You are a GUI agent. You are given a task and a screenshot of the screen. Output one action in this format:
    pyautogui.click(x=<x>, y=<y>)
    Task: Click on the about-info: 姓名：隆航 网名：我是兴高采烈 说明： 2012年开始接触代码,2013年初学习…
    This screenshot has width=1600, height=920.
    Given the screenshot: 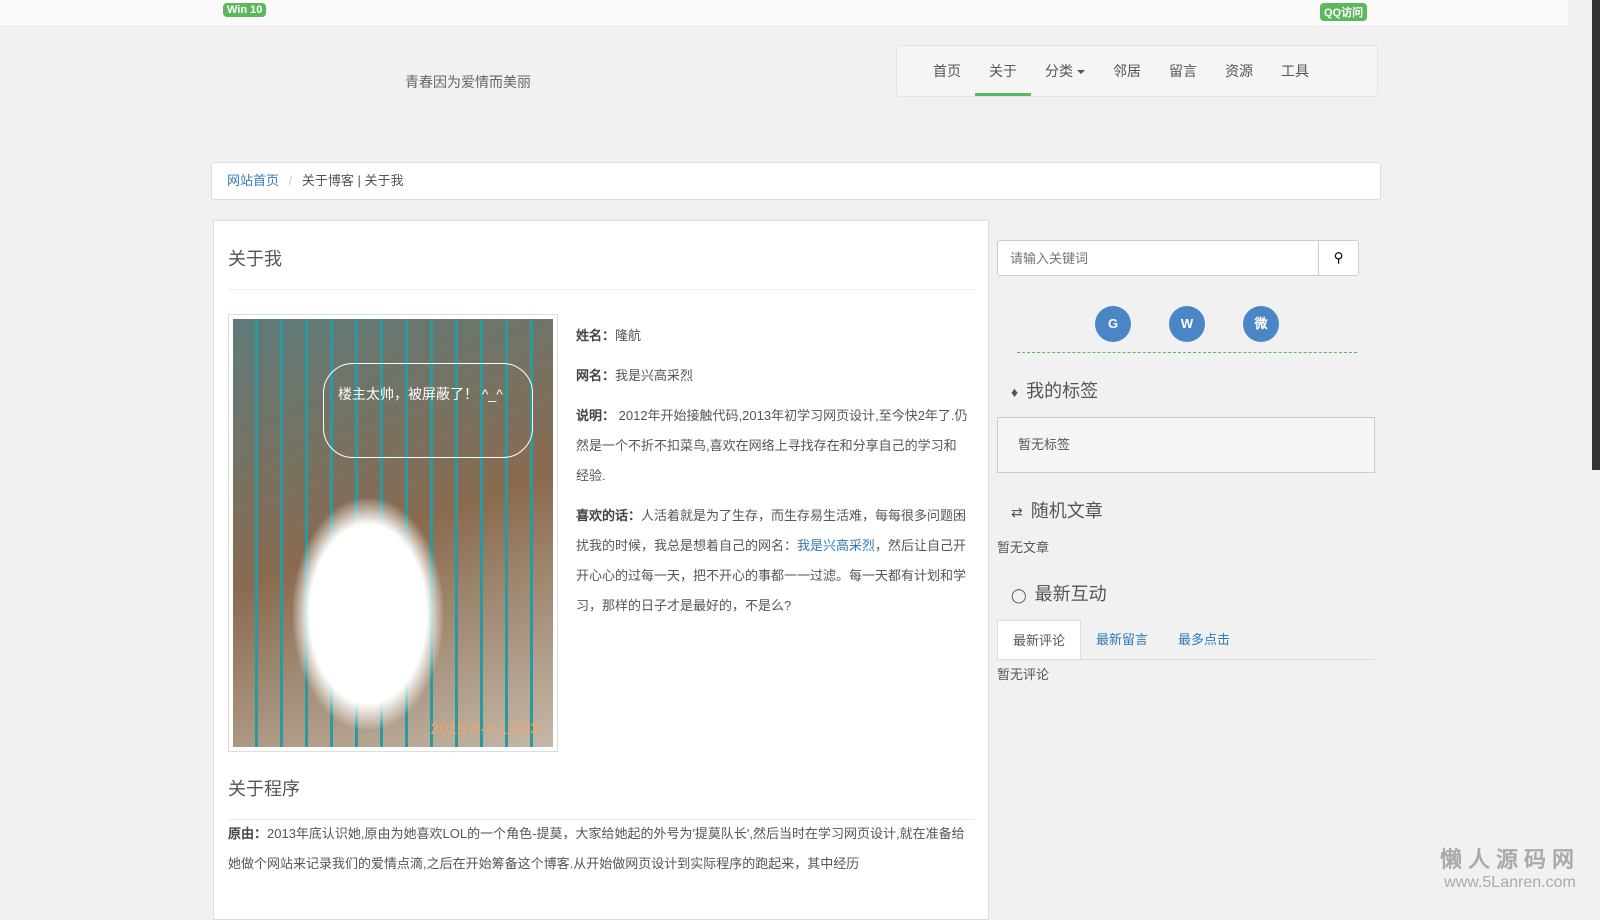 What is the action you would take?
    pyautogui.click(x=772, y=476)
    